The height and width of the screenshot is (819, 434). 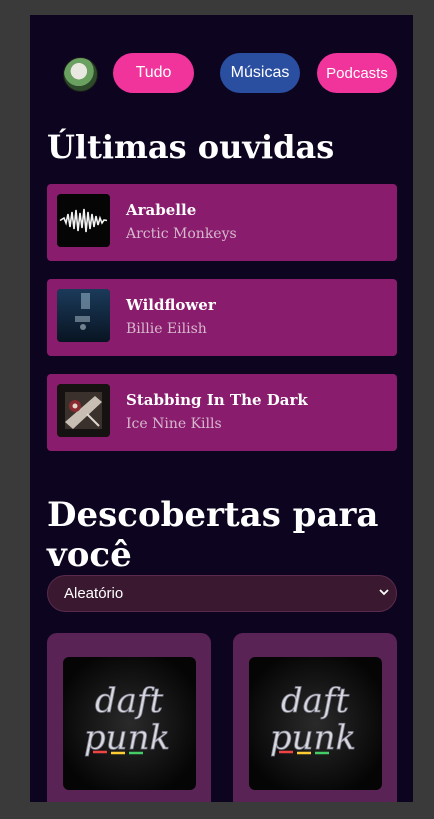 What do you see at coordinates (166, 329) in the screenshot?
I see `track-artist: Billie Eilish` at bounding box center [166, 329].